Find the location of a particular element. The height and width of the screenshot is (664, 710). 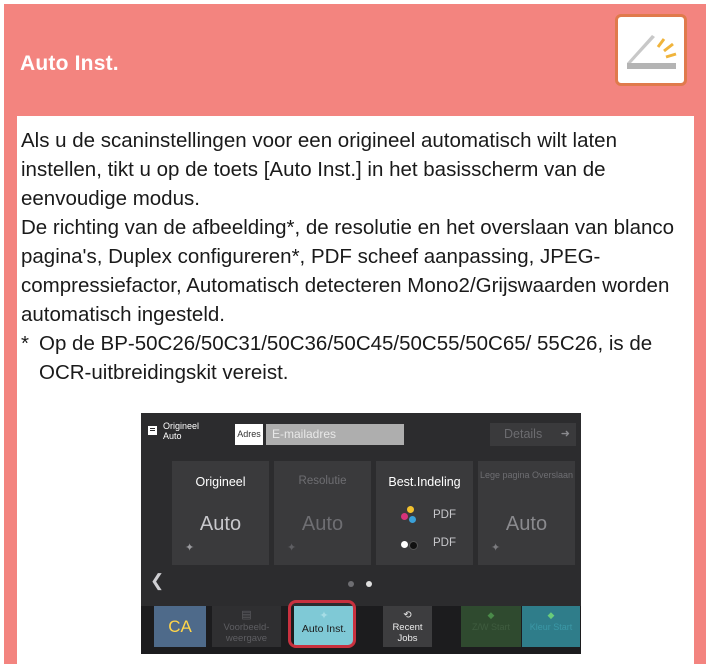

bw-start-button: ◆ Z/W Start is located at coordinates (491, 626).